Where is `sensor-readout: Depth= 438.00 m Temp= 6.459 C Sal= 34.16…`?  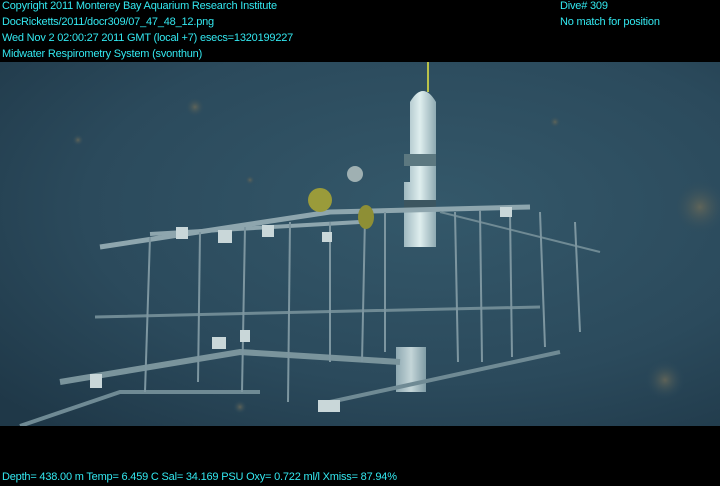
sensor-readout: Depth= 438.00 m Temp= 6.459 C Sal= 34.16… is located at coordinates (199, 477).